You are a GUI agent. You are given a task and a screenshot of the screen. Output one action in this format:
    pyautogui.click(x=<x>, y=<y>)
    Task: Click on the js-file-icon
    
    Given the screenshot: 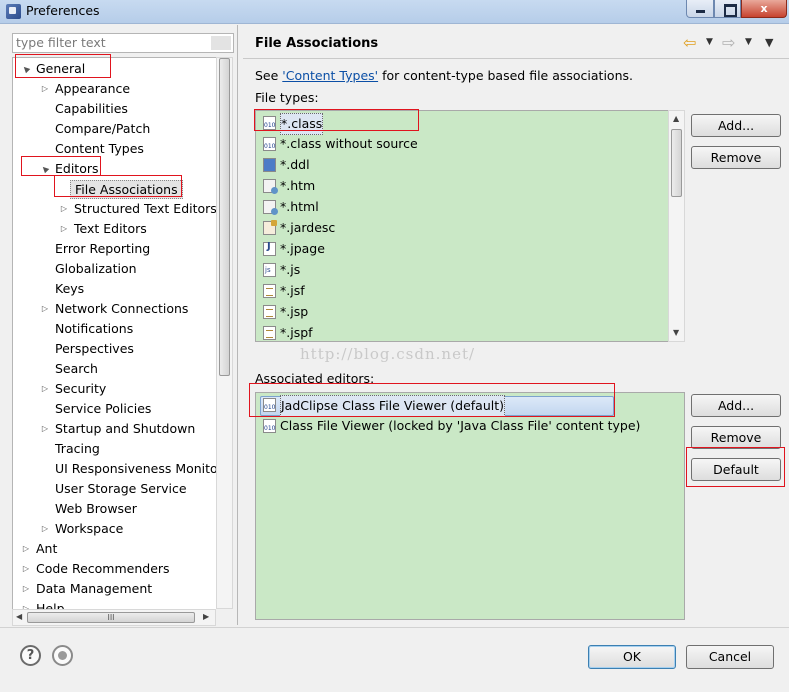 What is the action you would take?
    pyautogui.click(x=269, y=270)
    